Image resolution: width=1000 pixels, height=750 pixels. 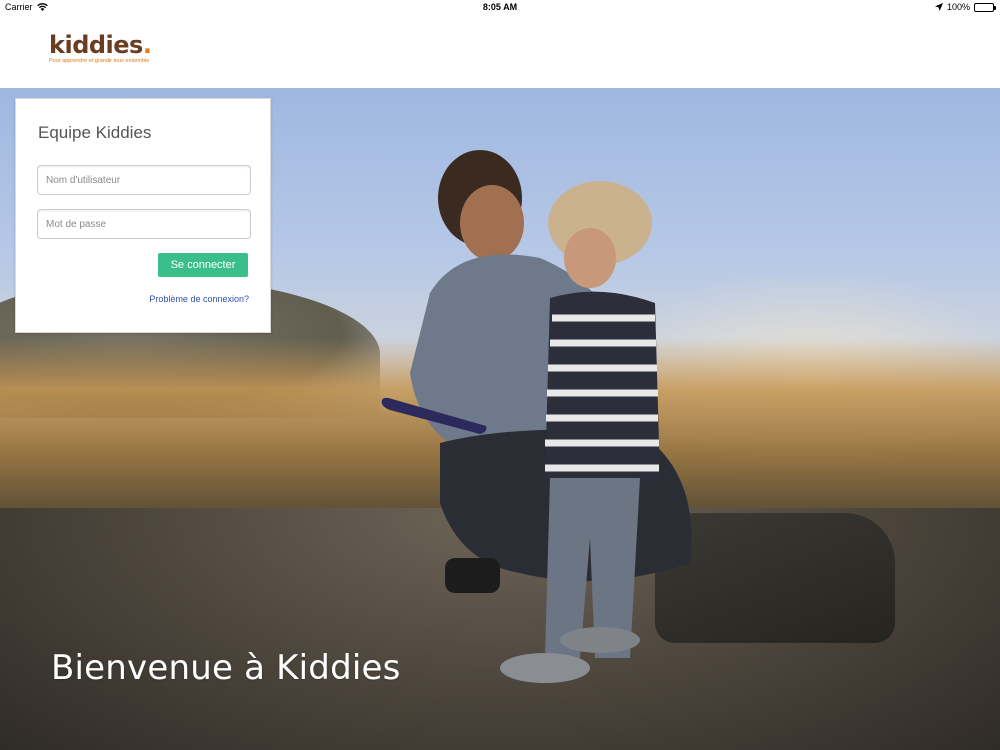 I want to click on username-input, so click(x=144, y=180).